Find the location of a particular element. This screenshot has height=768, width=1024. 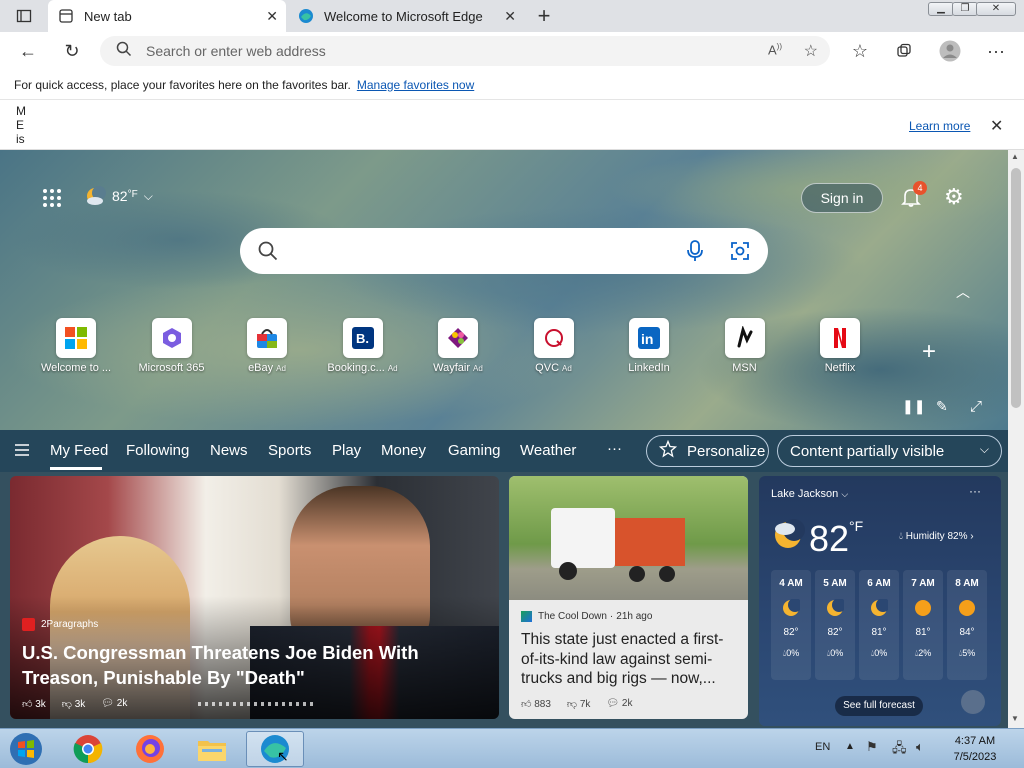

refresh-icon: ↻ is located at coordinates (72, 51).